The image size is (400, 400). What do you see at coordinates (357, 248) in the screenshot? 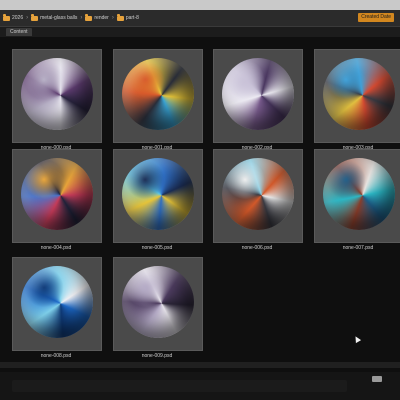
I see `file-name-label: none-007.psd` at bounding box center [357, 248].